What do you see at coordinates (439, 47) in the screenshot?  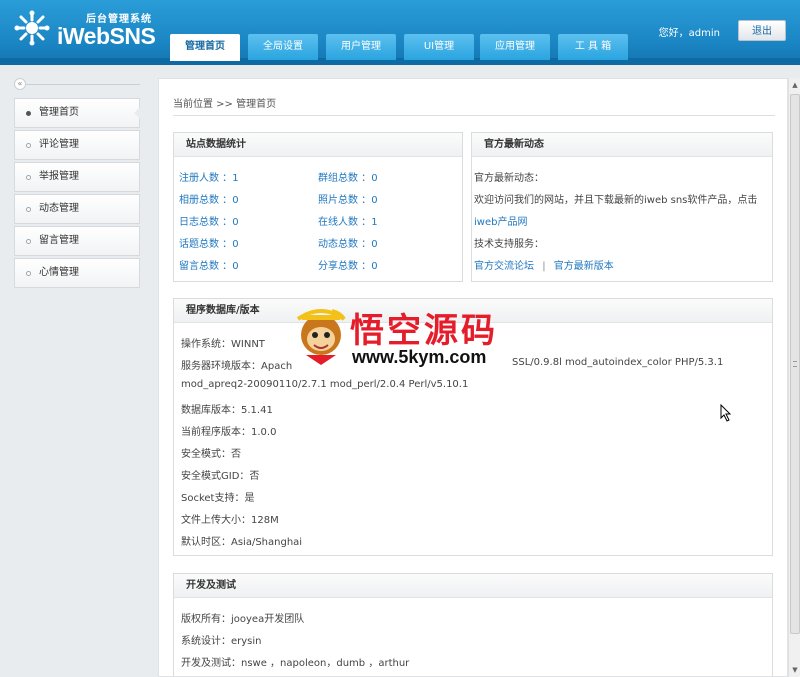 I see `tab-ui-management: UI管理` at bounding box center [439, 47].